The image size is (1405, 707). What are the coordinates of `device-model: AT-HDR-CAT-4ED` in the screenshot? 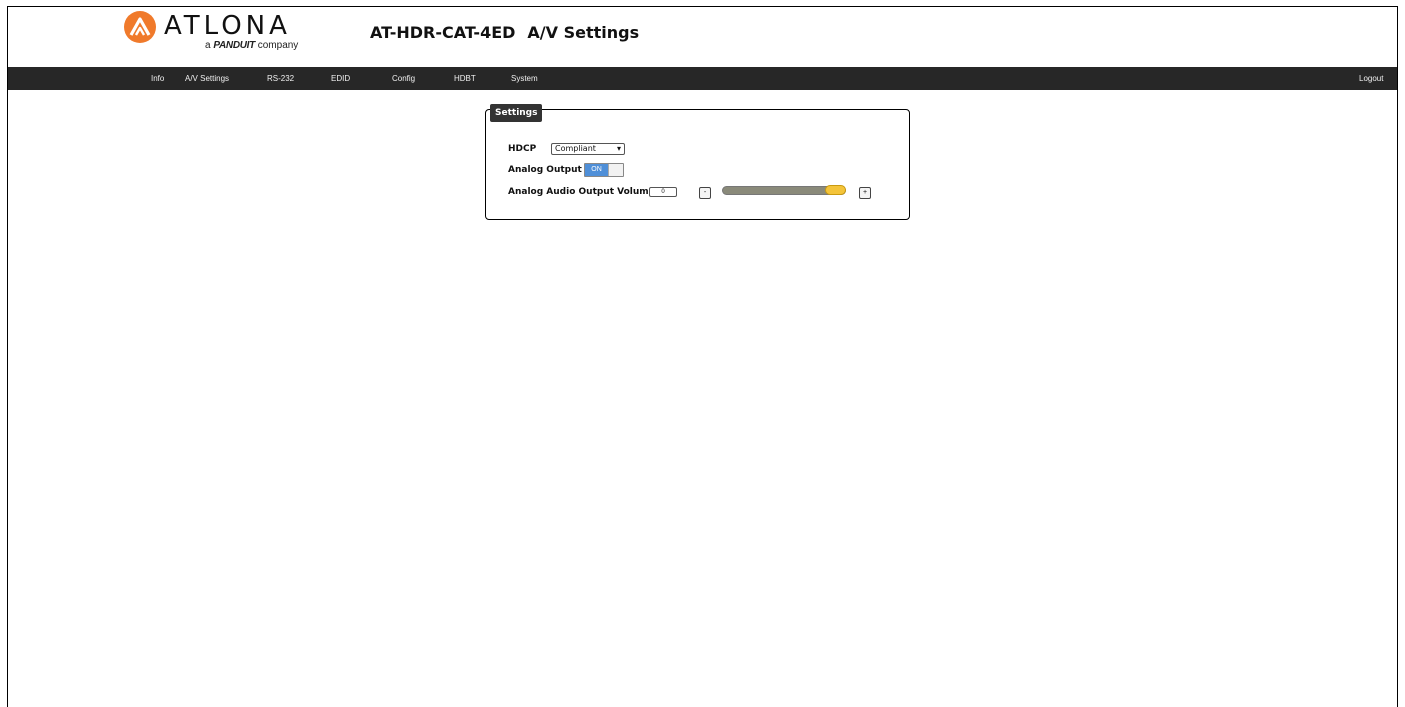 It's located at (443, 32).